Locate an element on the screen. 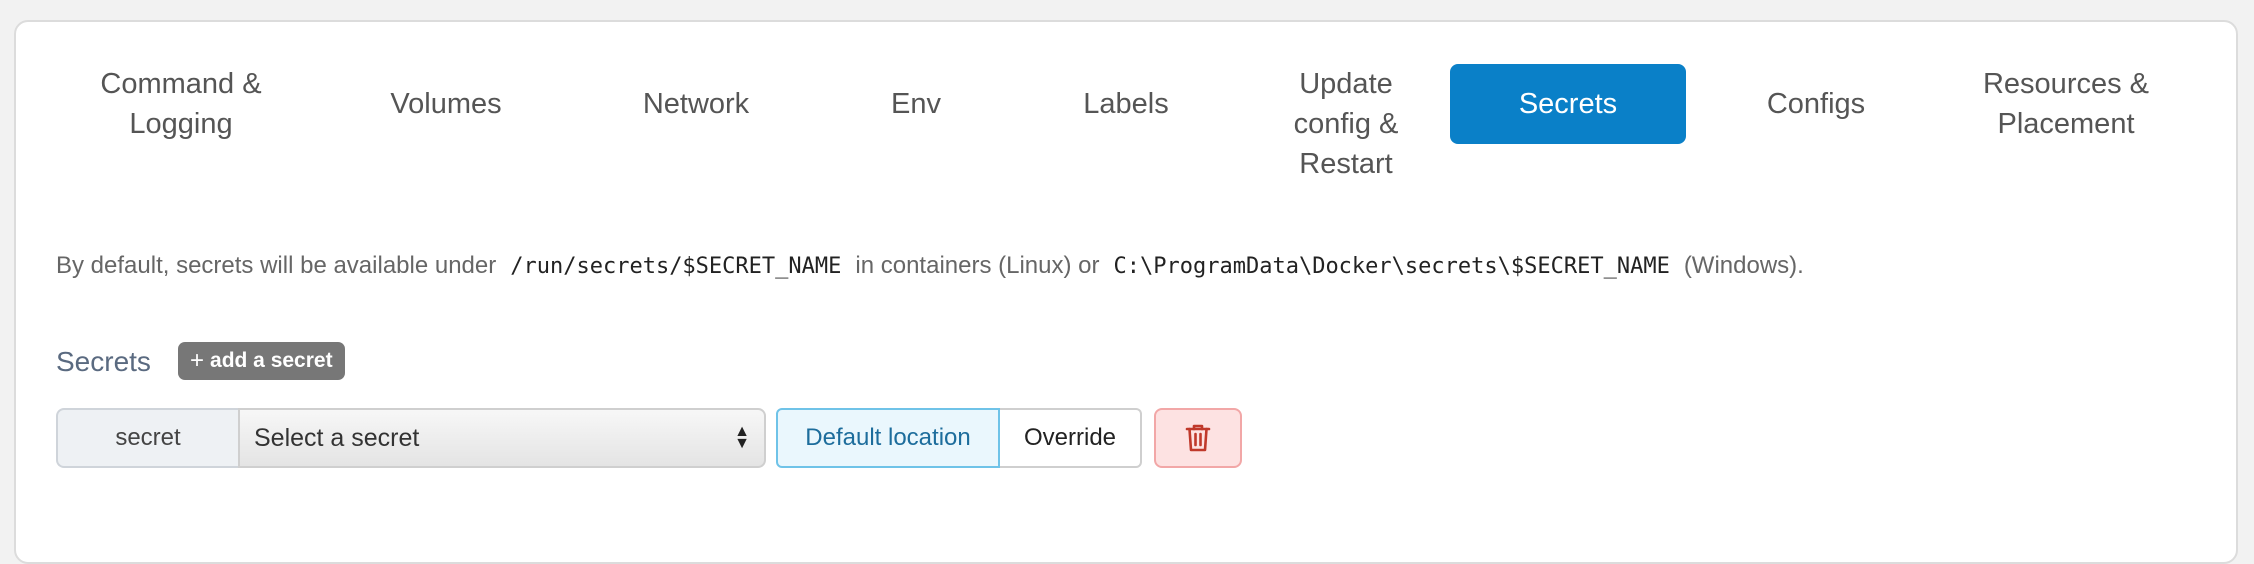 This screenshot has height=564, width=2254. trash-icon is located at coordinates (1198, 438).